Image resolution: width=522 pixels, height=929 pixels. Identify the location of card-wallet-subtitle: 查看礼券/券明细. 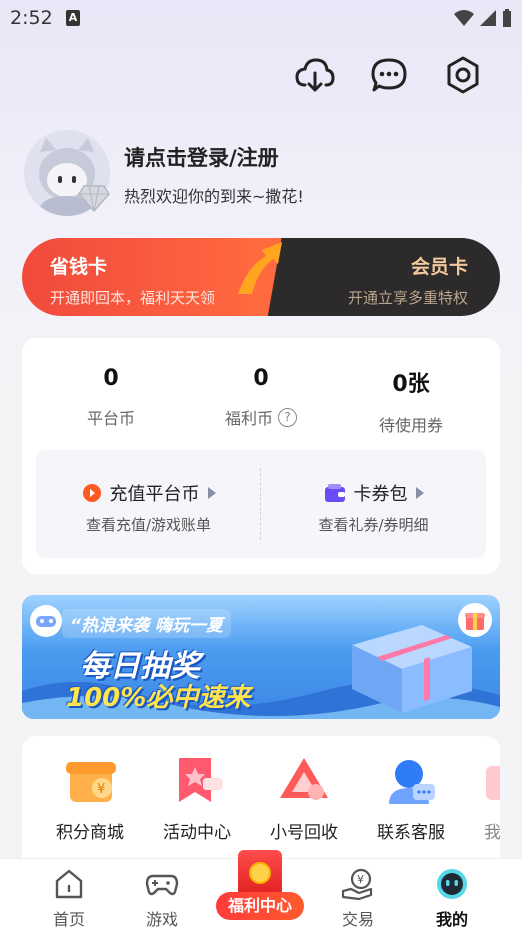
(373, 525).